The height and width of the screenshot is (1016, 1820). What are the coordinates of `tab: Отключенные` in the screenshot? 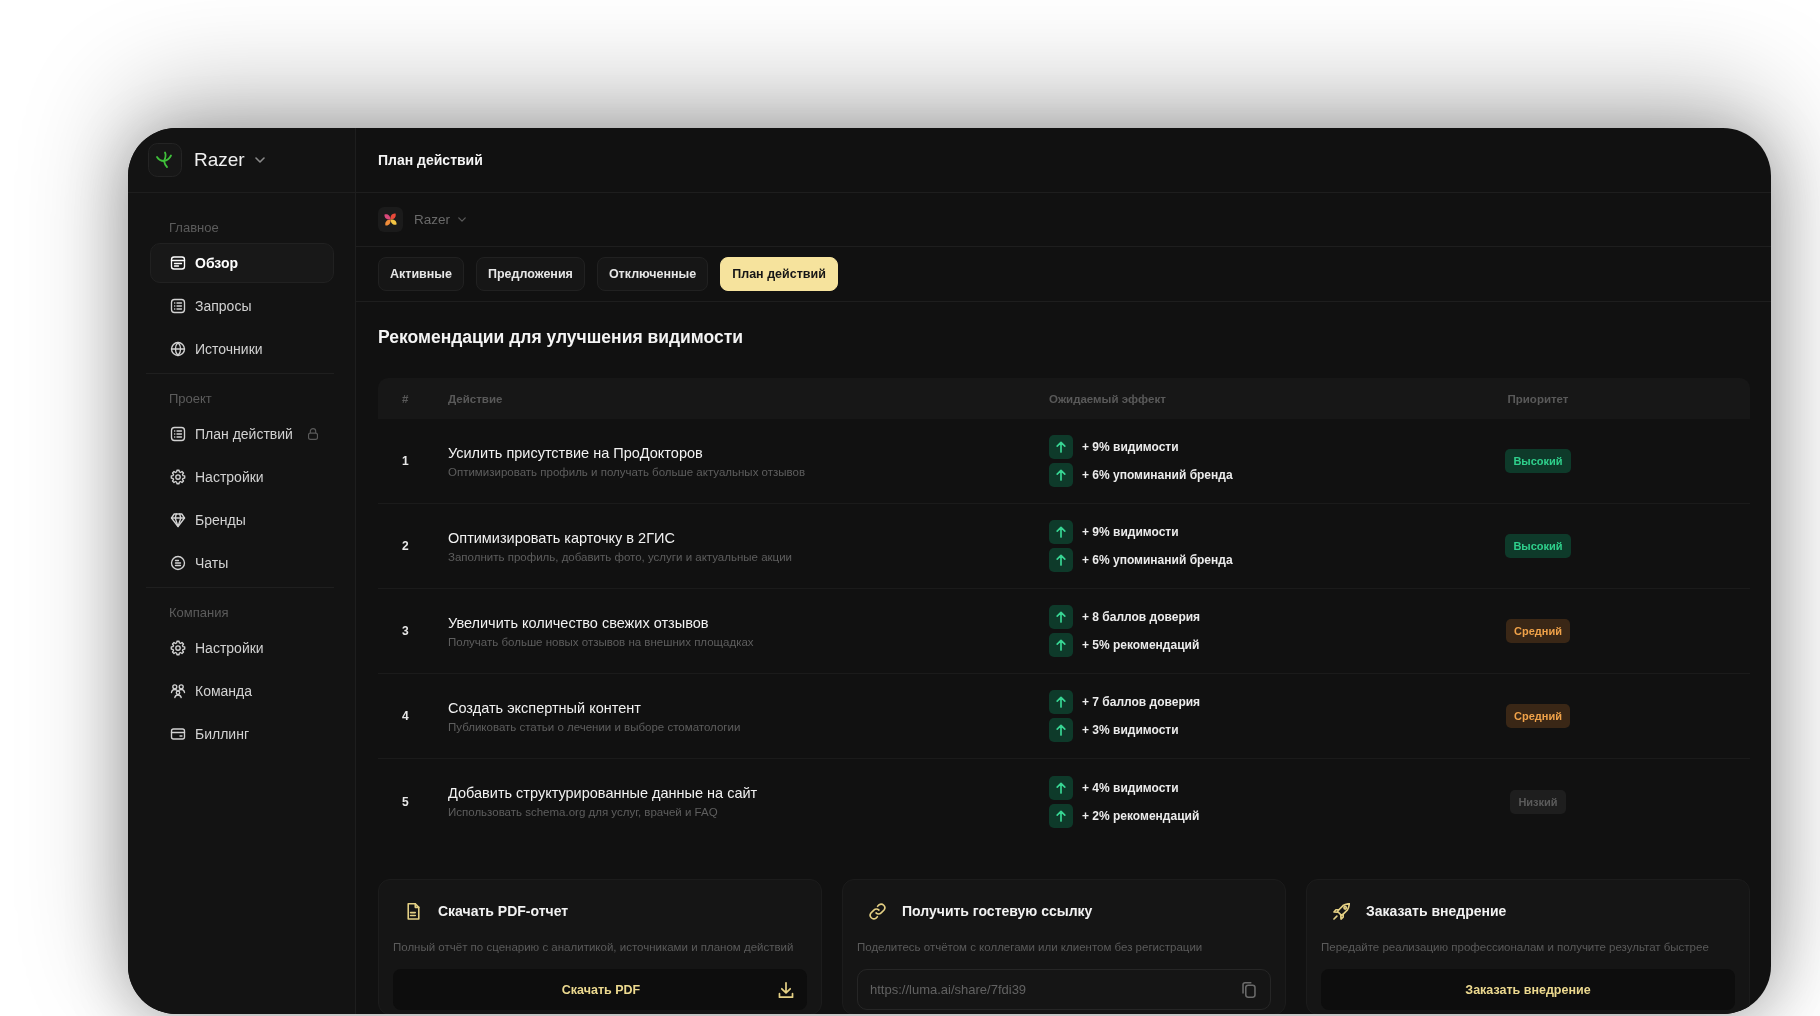 It's located at (652, 274).